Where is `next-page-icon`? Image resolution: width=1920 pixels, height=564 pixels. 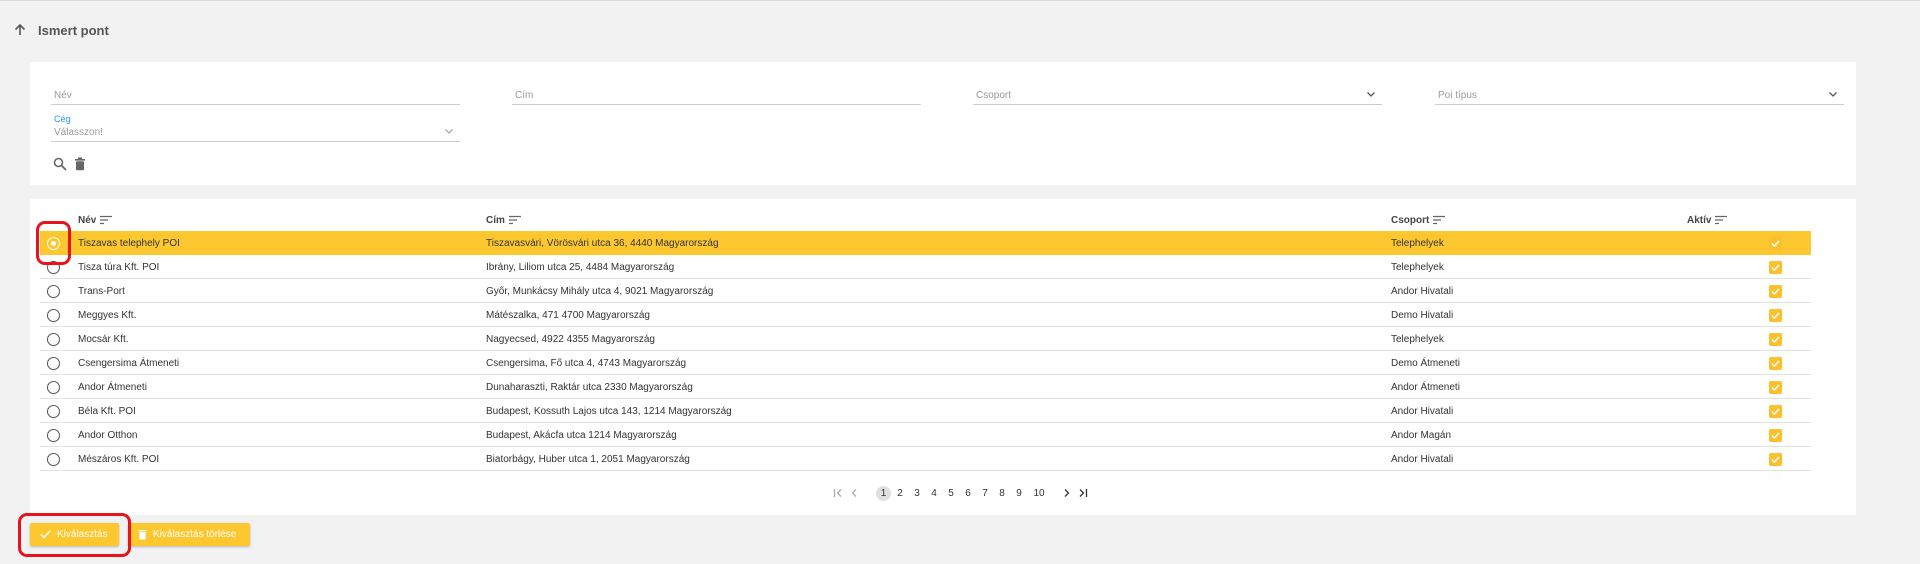 next-page-icon is located at coordinates (1067, 493).